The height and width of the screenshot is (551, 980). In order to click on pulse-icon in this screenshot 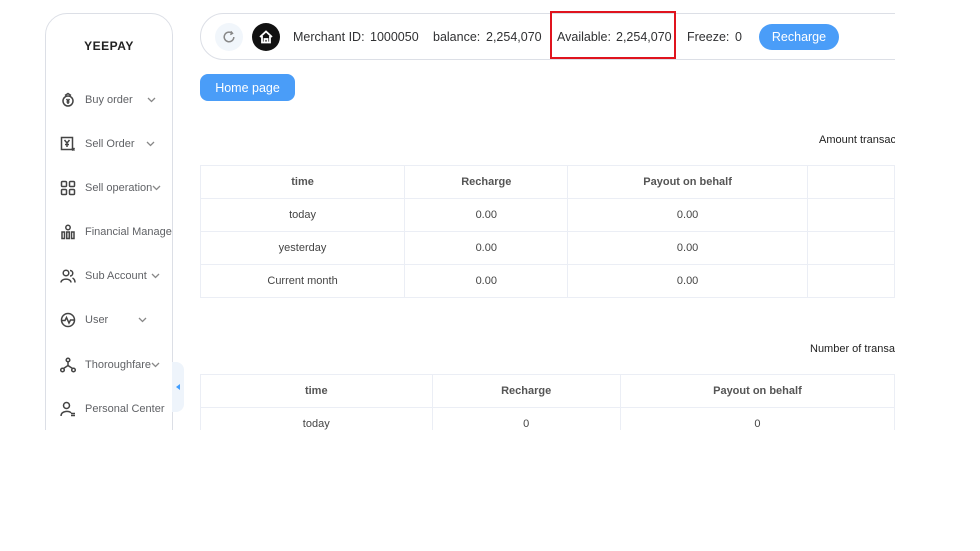, I will do `click(68, 320)`.